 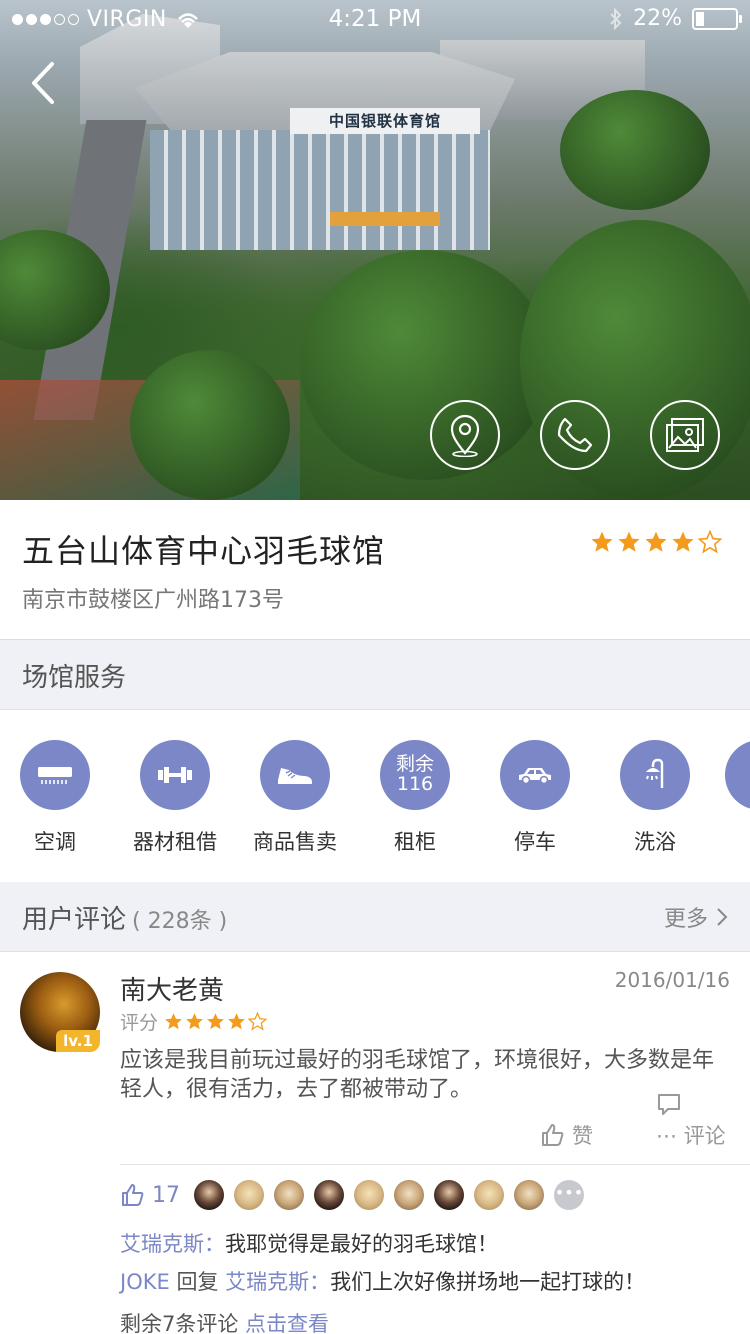 What do you see at coordinates (78, 1041) in the screenshot?
I see `level-badge: lv.1` at bounding box center [78, 1041].